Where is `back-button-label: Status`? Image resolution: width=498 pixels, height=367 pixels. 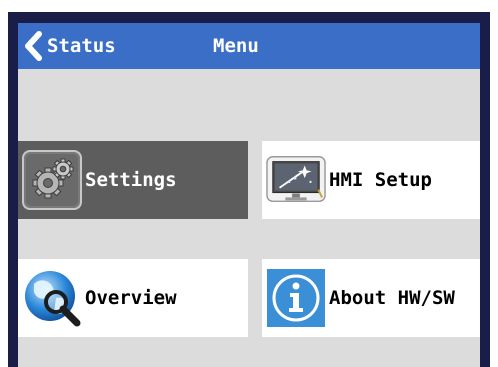 back-button-label: Status is located at coordinates (81, 46).